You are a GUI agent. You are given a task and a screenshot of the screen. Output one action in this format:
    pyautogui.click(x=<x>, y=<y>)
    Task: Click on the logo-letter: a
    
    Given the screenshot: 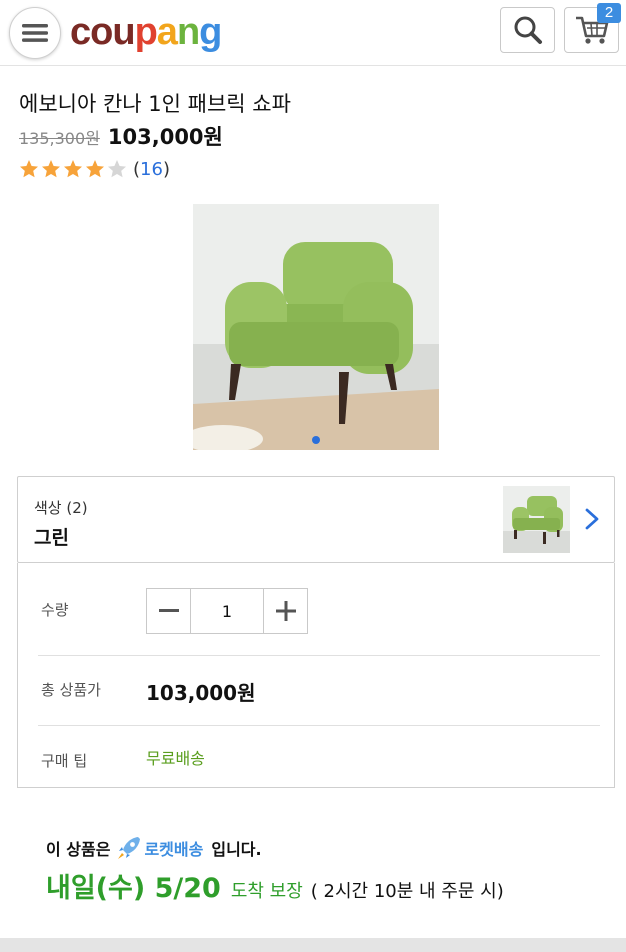 What is the action you would take?
    pyautogui.click(x=167, y=32)
    